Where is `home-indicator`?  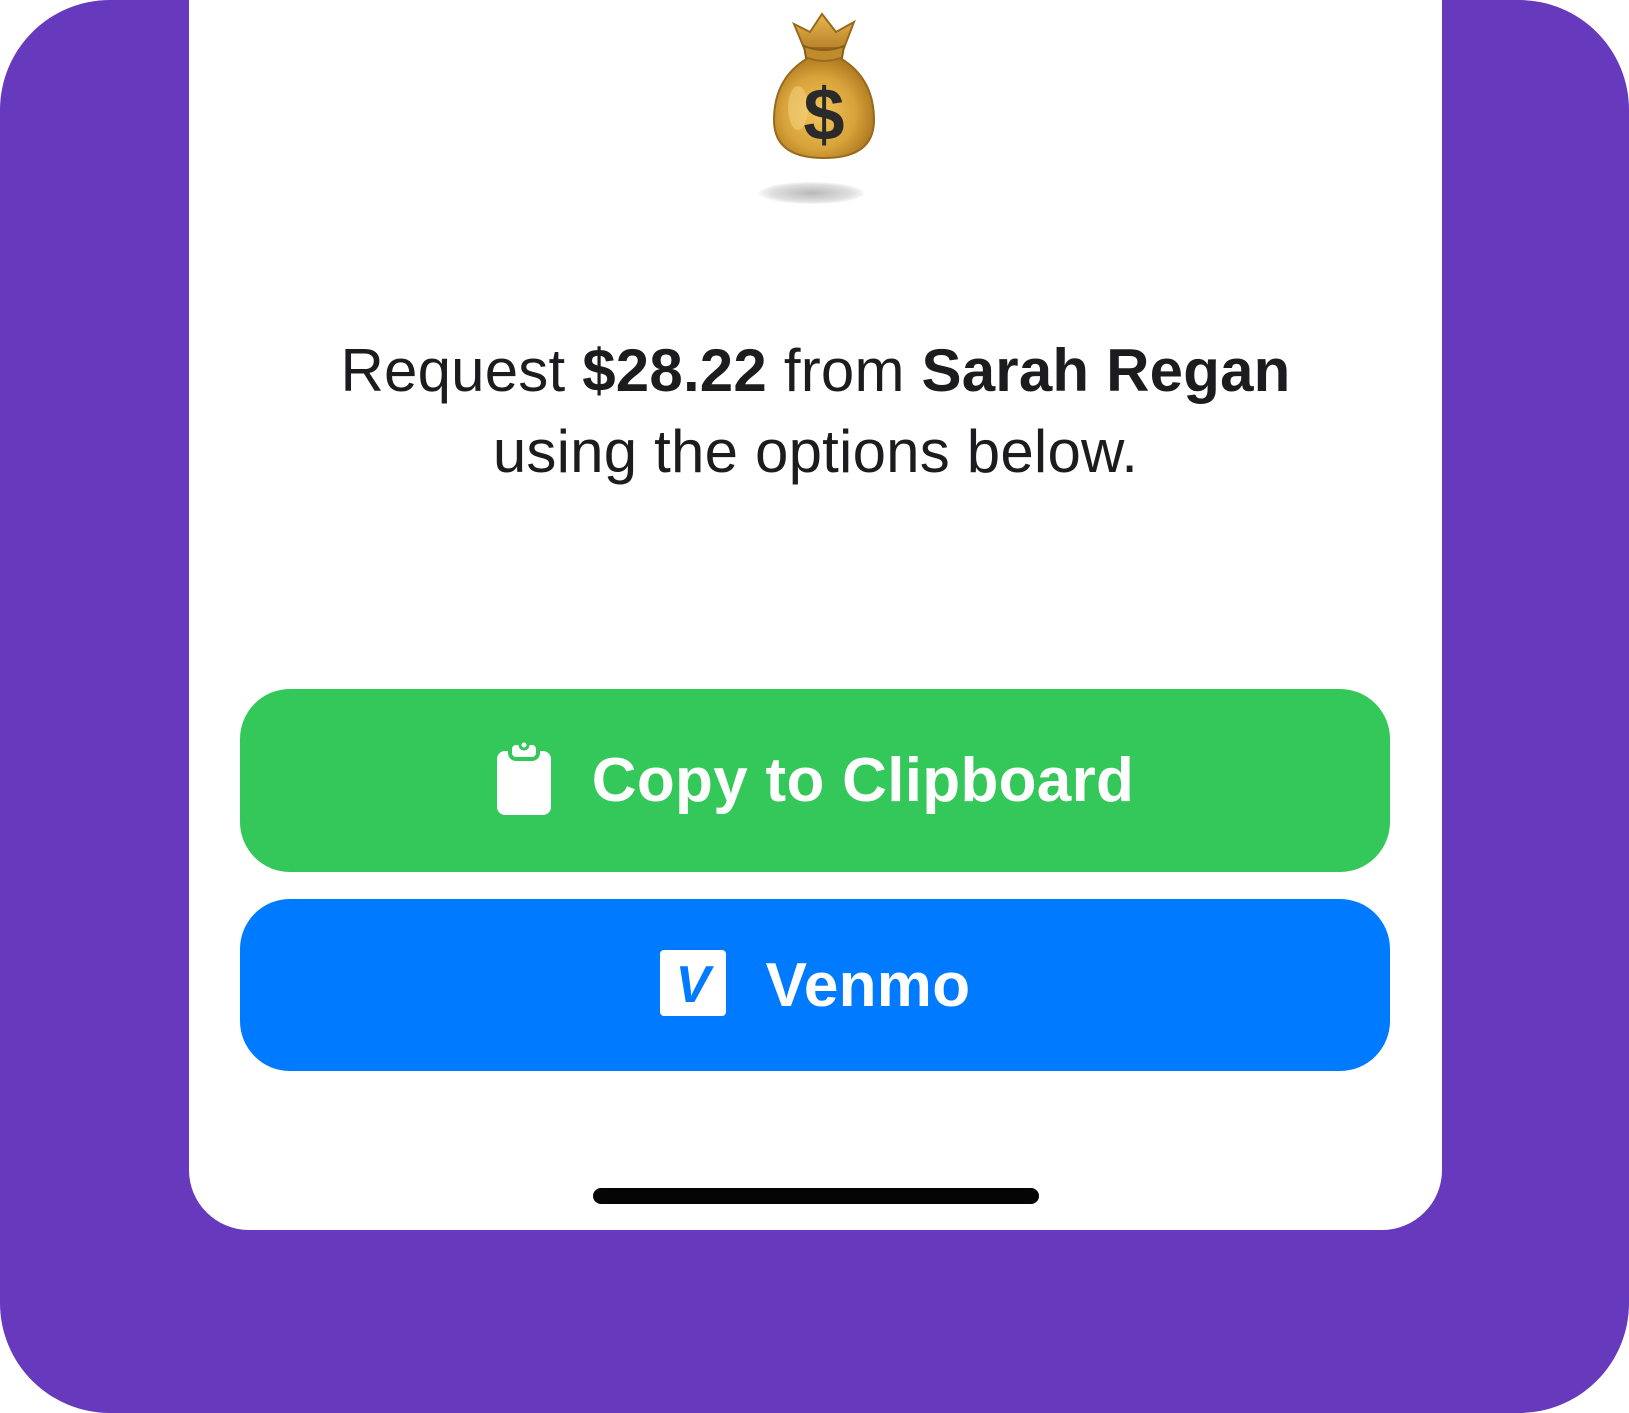
home-indicator is located at coordinates (816, 1196).